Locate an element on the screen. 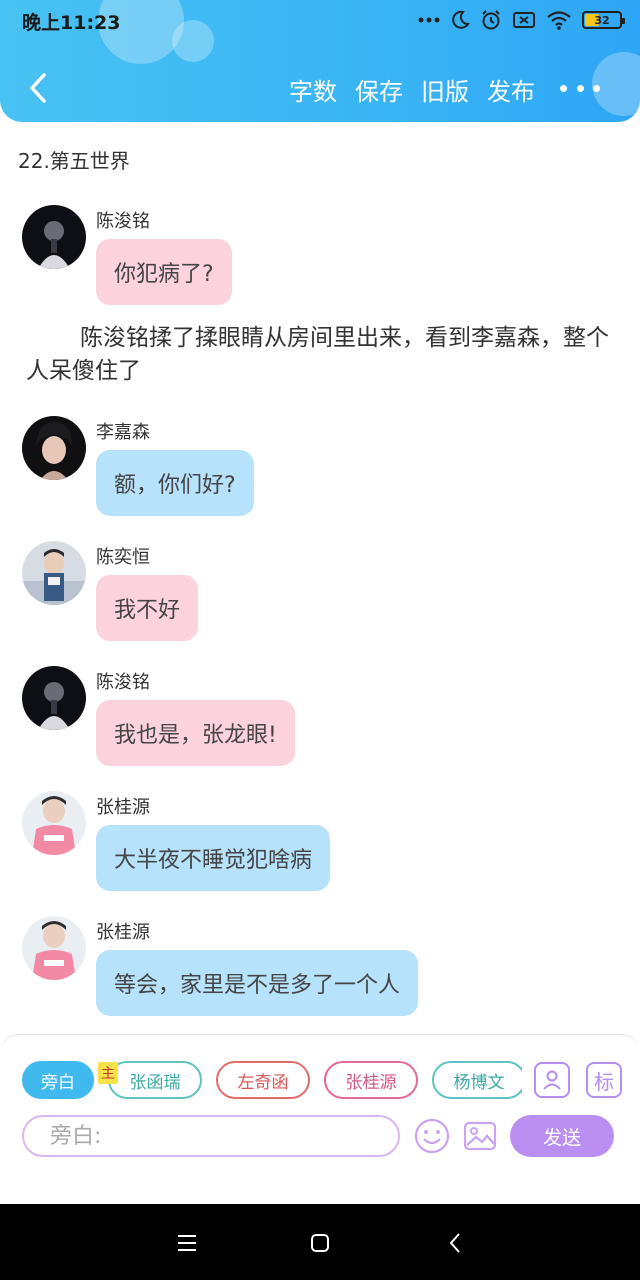  role-chip: 杨博文 is located at coordinates (477, 1080).